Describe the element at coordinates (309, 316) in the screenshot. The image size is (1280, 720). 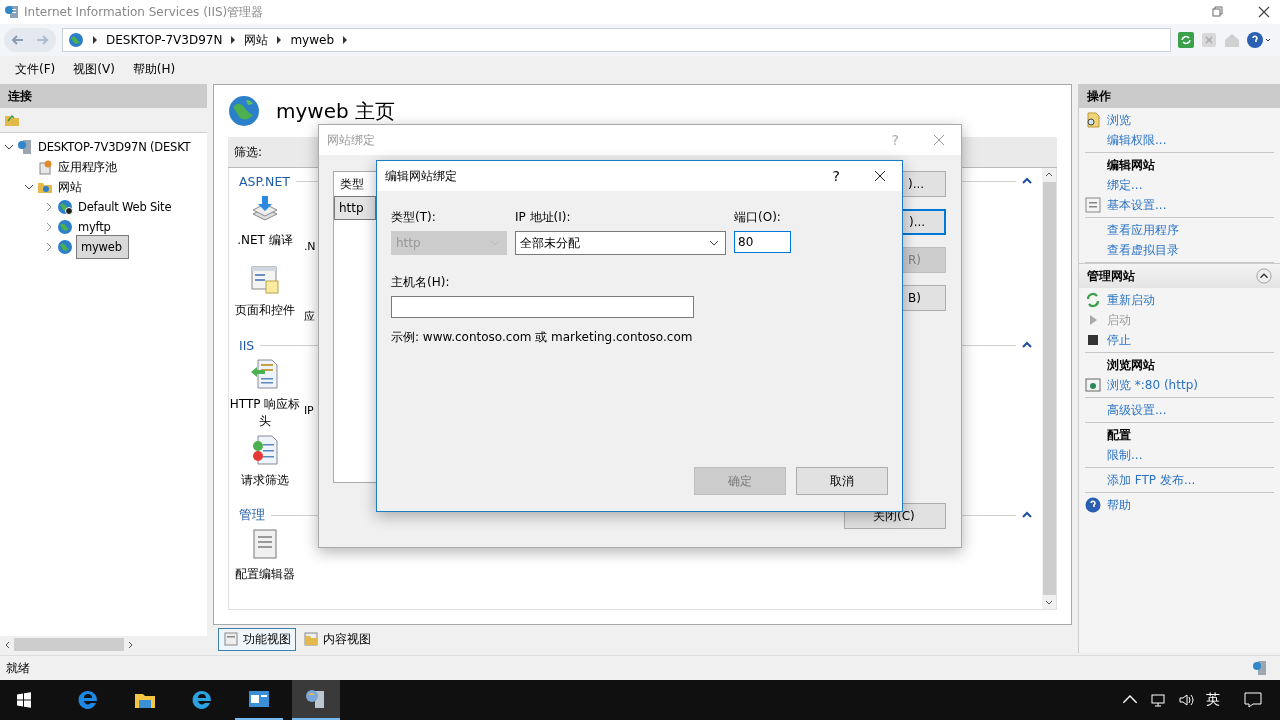
I see `feature-label: 应` at that location.